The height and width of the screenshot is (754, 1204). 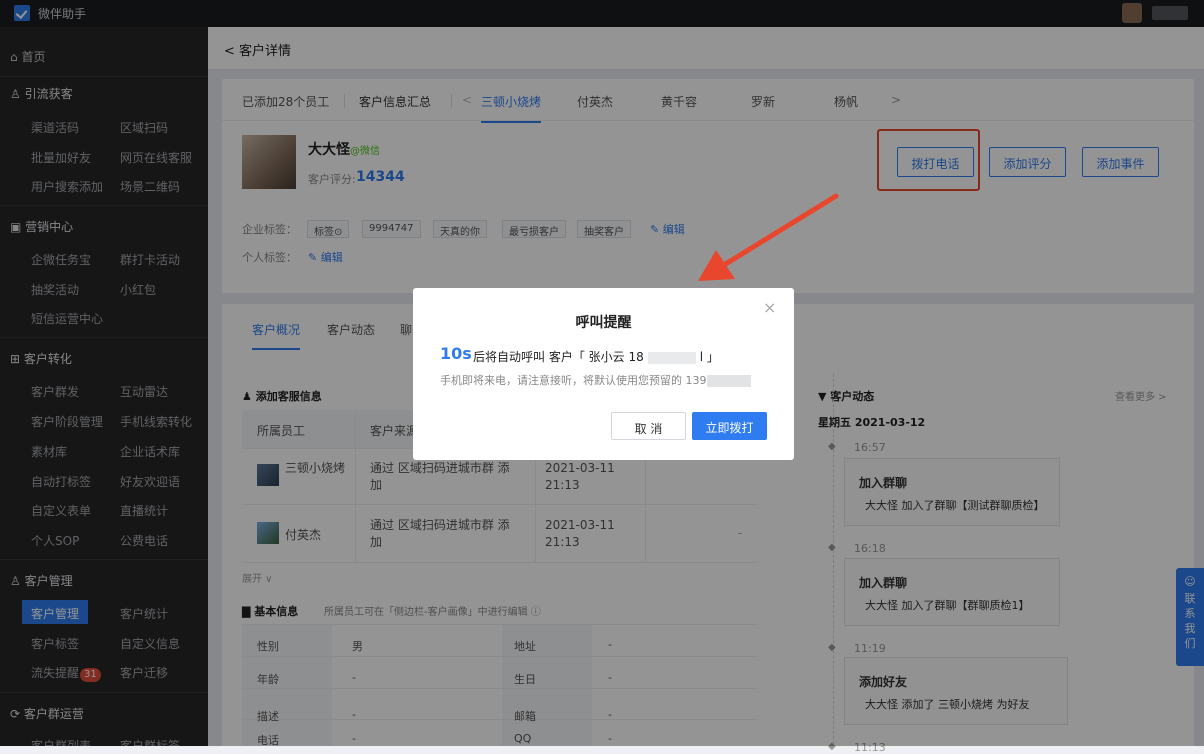 I want to click on call-hint: 手机即将来电，请注意接听，将默认使用您预留的 139, so click(x=595, y=380).